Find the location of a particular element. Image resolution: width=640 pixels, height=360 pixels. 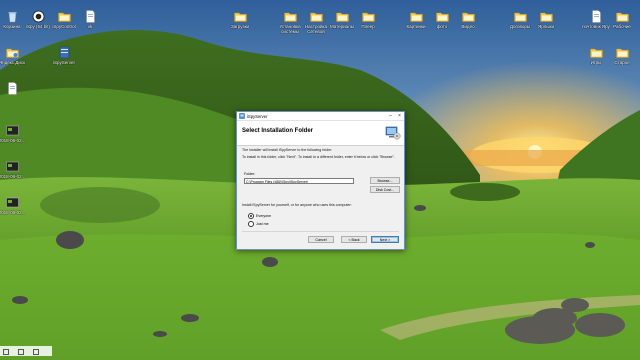

desktop-icon: vk is located at coordinates (90, 19).